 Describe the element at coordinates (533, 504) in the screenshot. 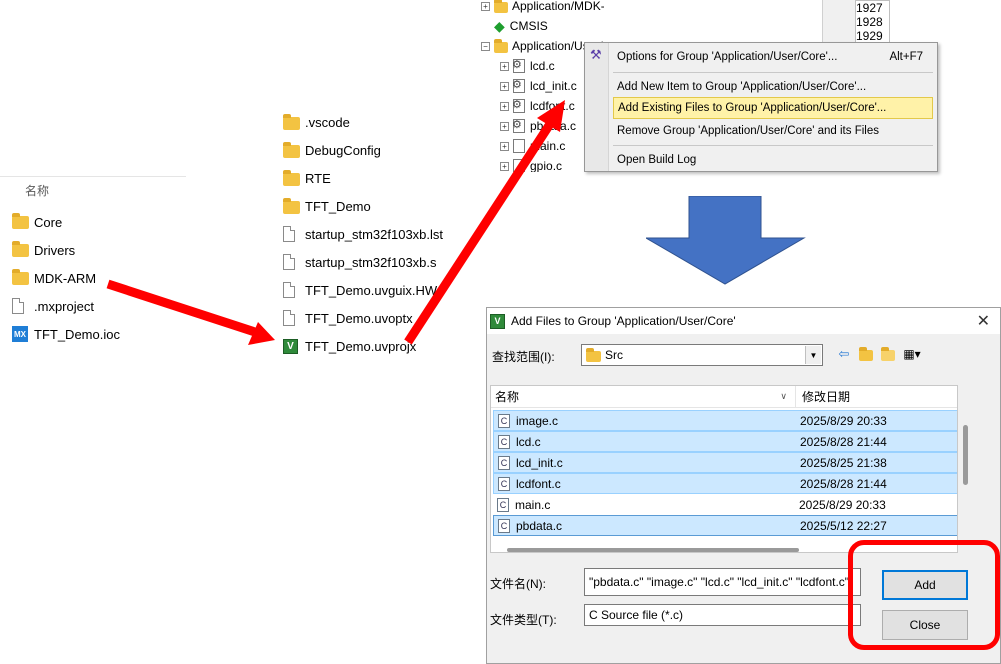

I see `file-name: main.c` at that location.